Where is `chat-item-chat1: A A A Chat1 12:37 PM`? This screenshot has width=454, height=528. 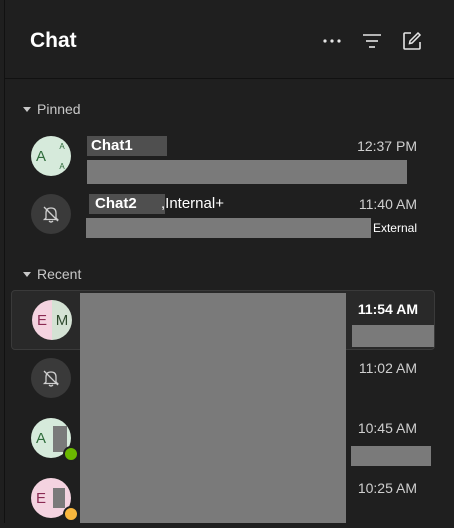 chat-item-chat1: A A A Chat1 12:37 PM is located at coordinates (222, 157).